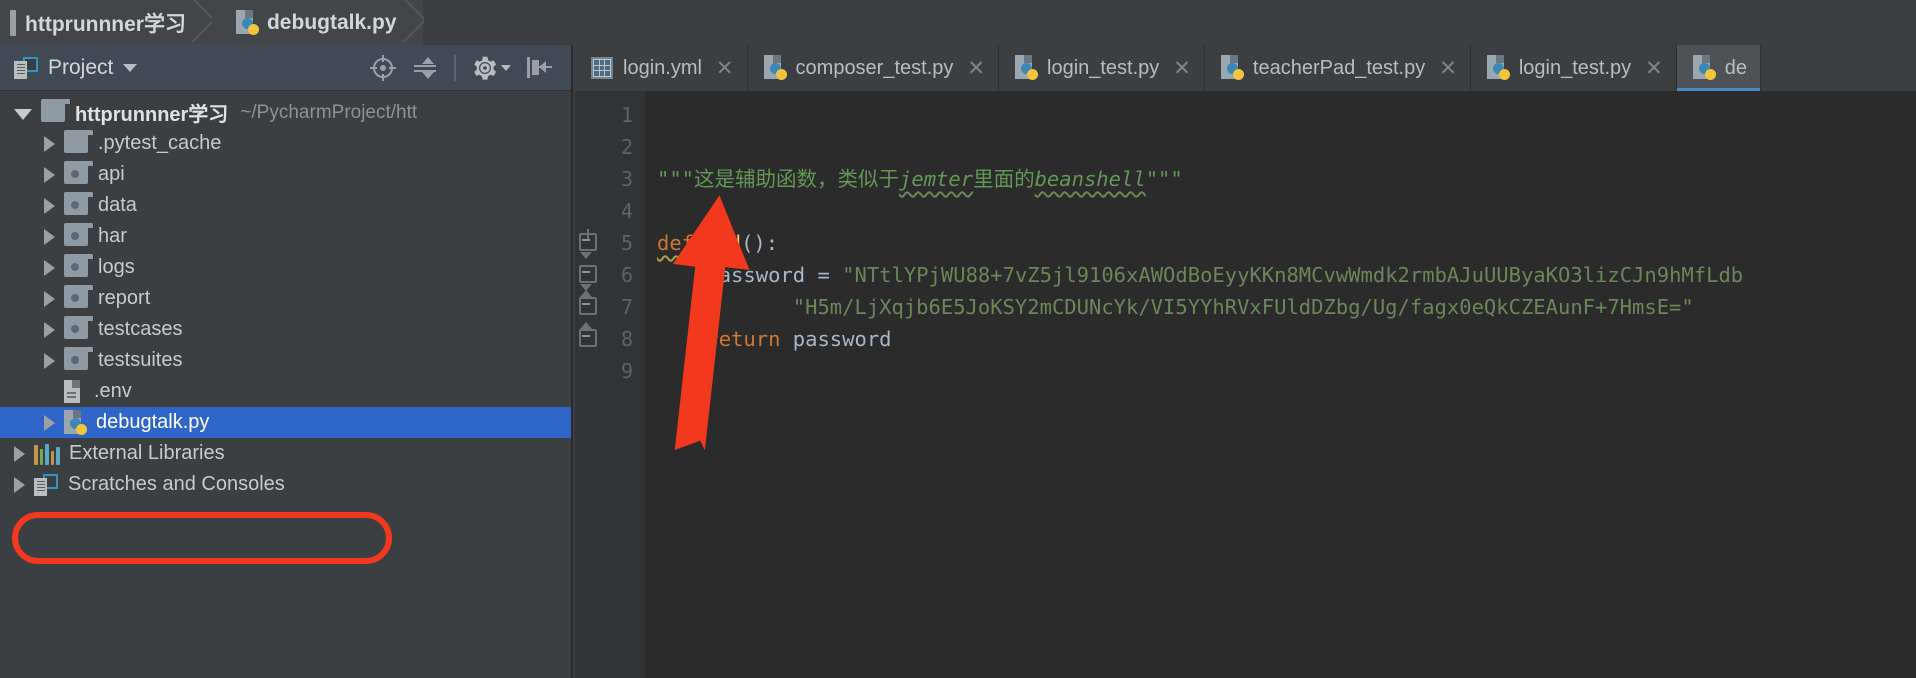 Image resolution: width=1916 pixels, height=678 pixels. What do you see at coordinates (610, 384) in the screenshot?
I see `line-number-gutter: 123456789` at bounding box center [610, 384].